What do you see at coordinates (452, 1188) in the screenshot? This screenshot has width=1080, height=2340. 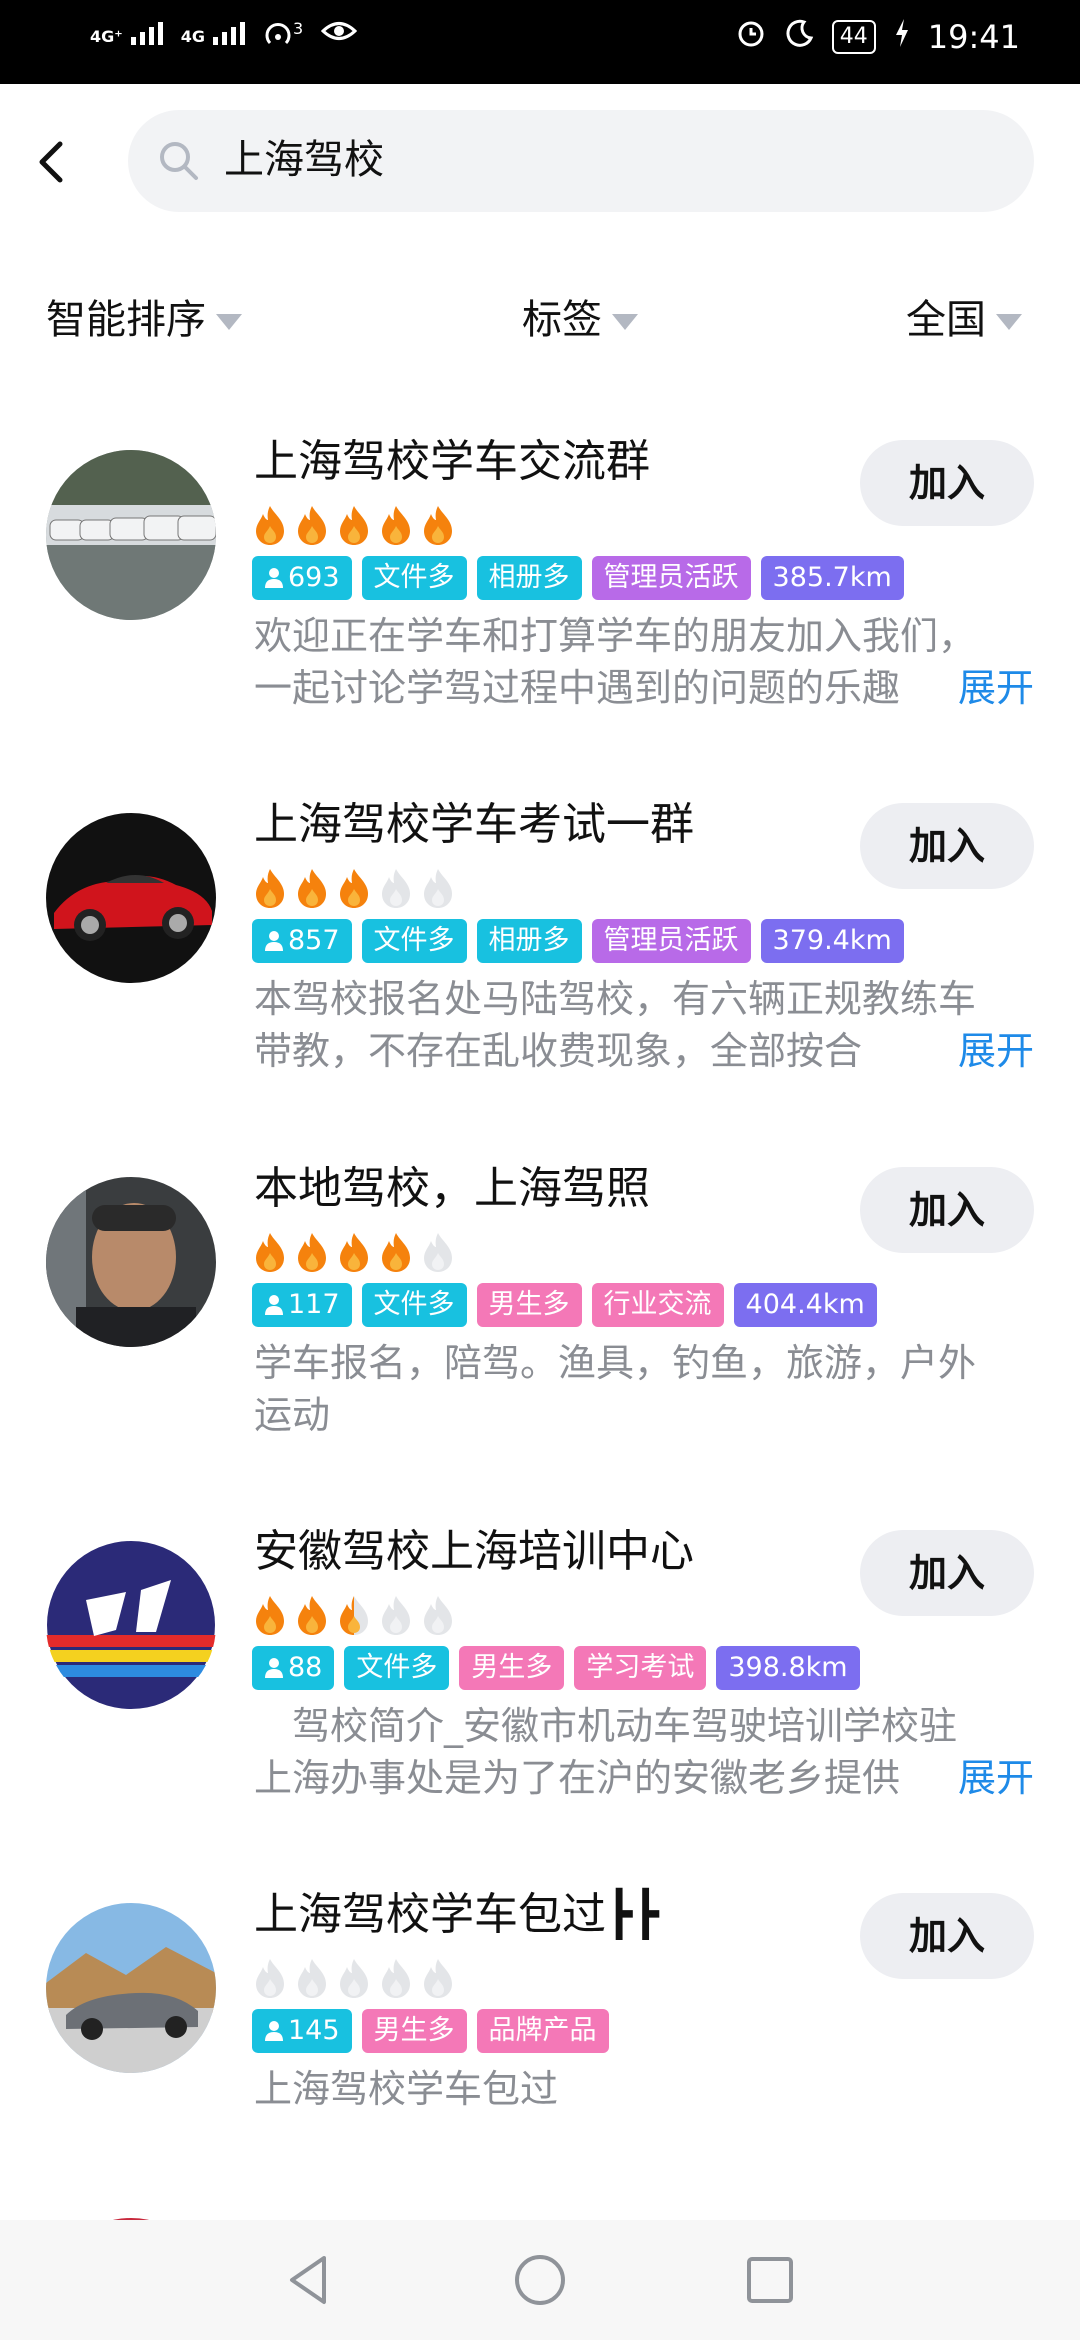 I see `group-title: 本地驾校，上海驾照` at bounding box center [452, 1188].